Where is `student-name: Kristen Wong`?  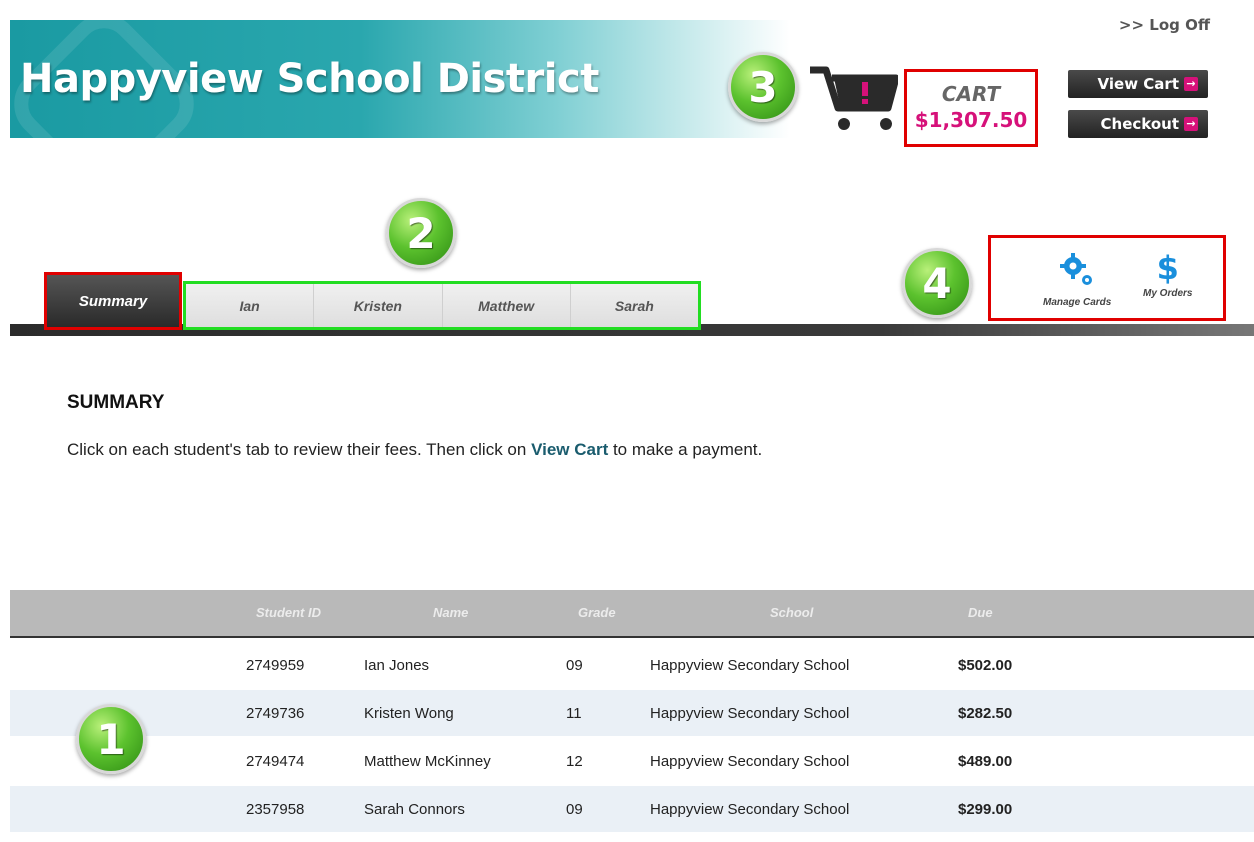 student-name: Kristen Wong is located at coordinates (409, 713).